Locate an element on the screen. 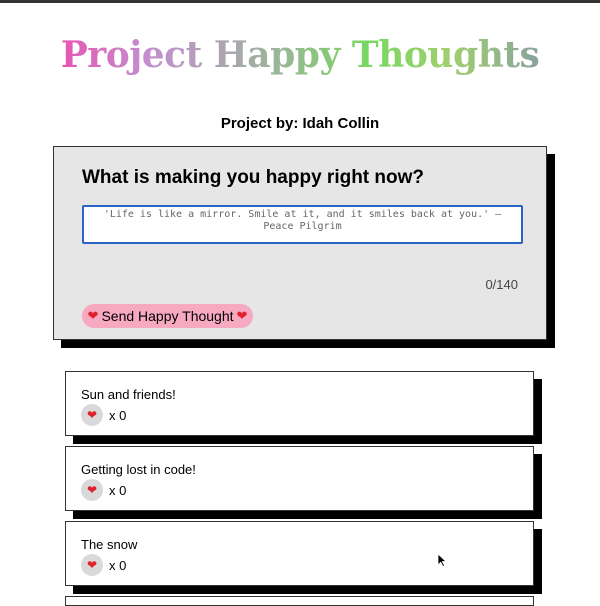 Image resolution: width=600 pixels, height=606 pixels. author-byline: Project by: Idah Collin is located at coordinates (300, 123).